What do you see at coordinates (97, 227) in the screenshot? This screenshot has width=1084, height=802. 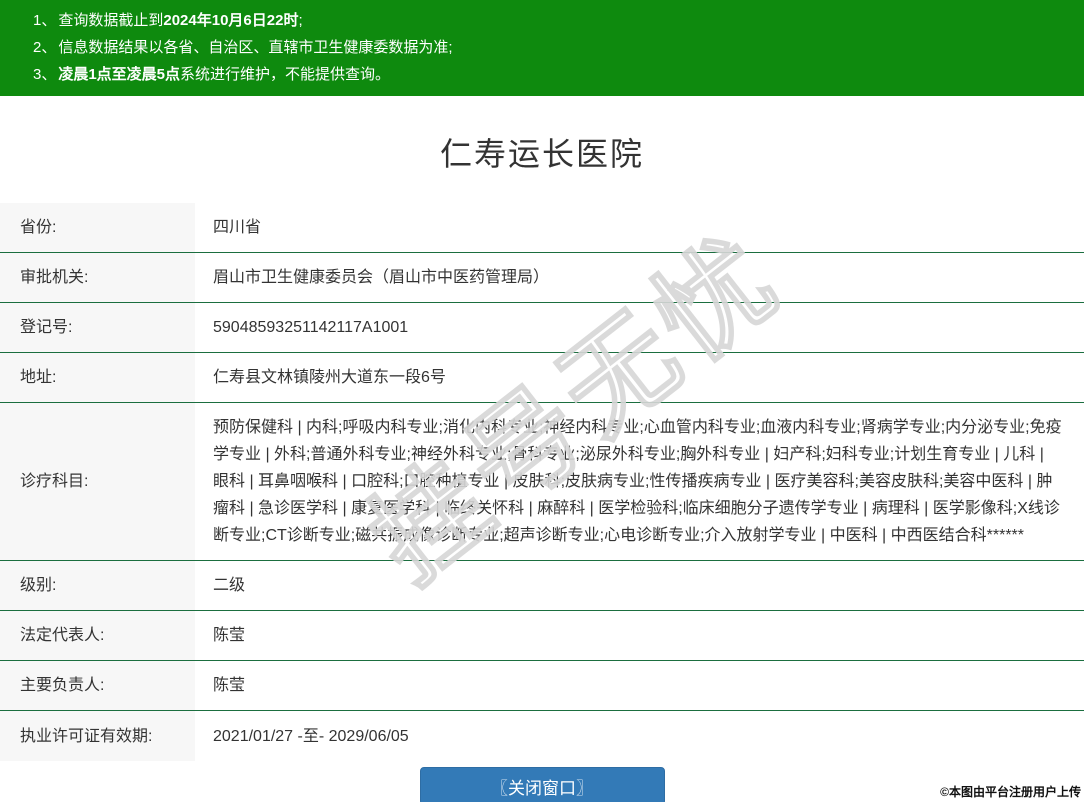 I see `row-label: 省份:` at bounding box center [97, 227].